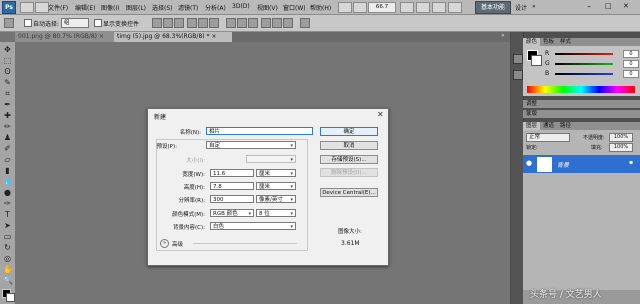 Image resolution: width=640 pixels, height=304 pixels. I want to click on align-right-icon, so click(214, 23).